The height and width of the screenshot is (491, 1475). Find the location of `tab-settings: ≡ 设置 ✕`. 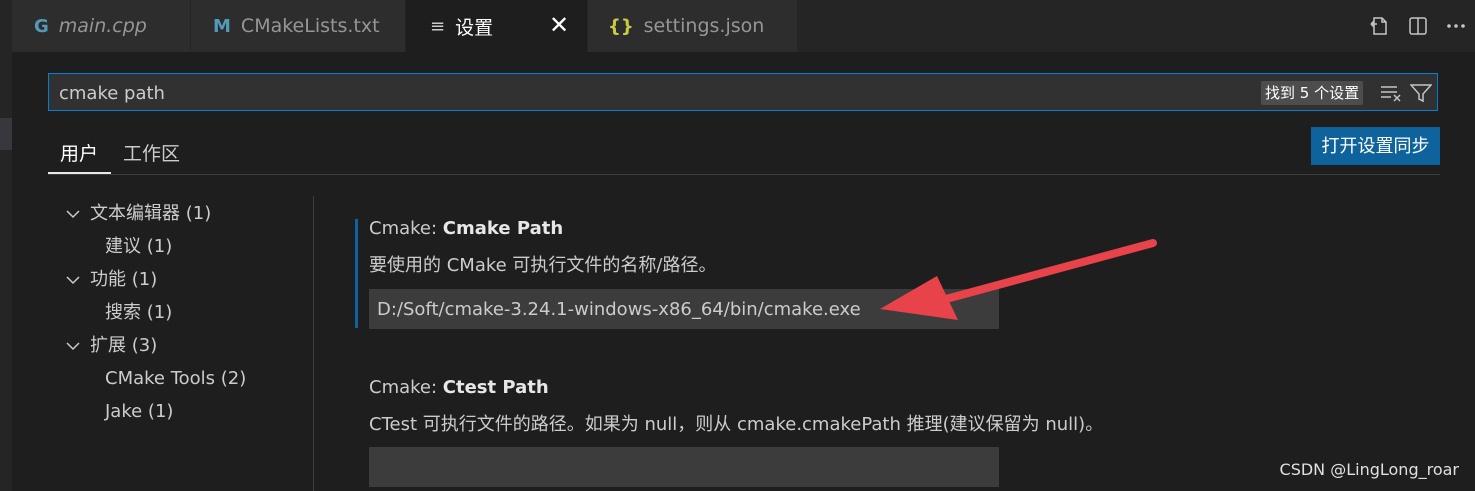

tab-settings: ≡ 设置 ✕ is located at coordinates (497, 26).